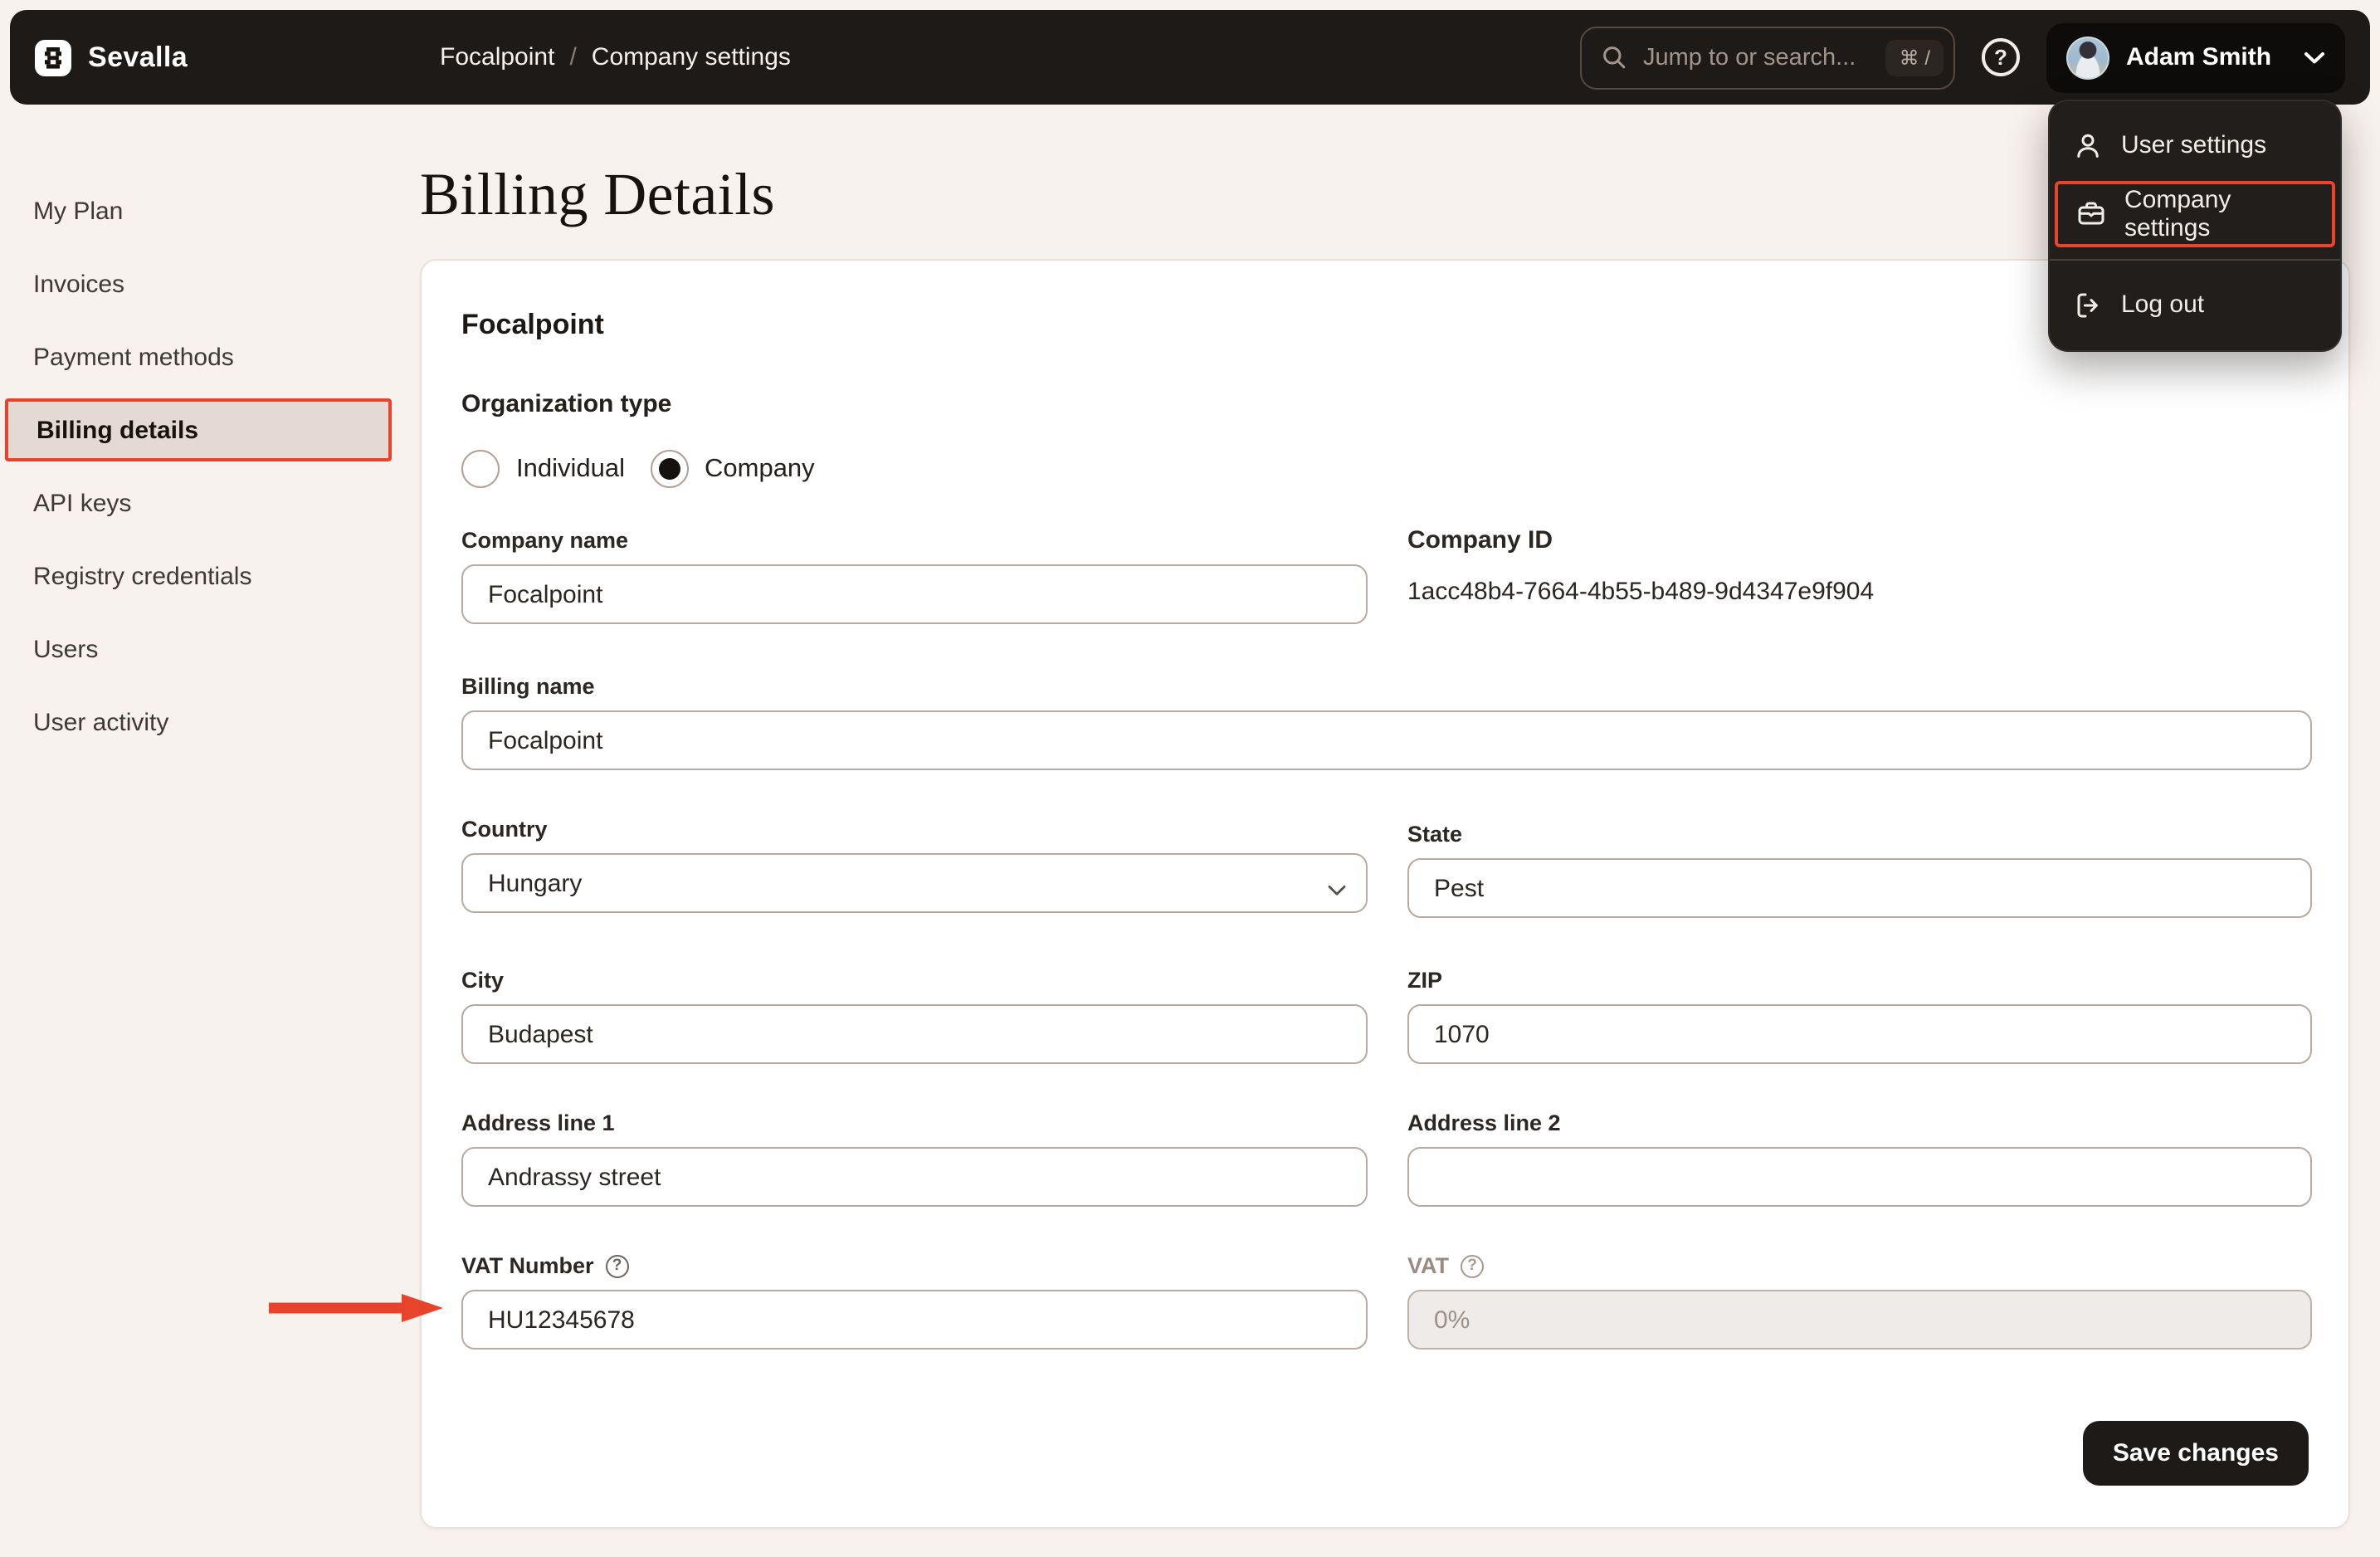 The width and height of the screenshot is (2380, 1557). I want to click on search-shortcut-chip: ⌘ /, so click(1914, 57).